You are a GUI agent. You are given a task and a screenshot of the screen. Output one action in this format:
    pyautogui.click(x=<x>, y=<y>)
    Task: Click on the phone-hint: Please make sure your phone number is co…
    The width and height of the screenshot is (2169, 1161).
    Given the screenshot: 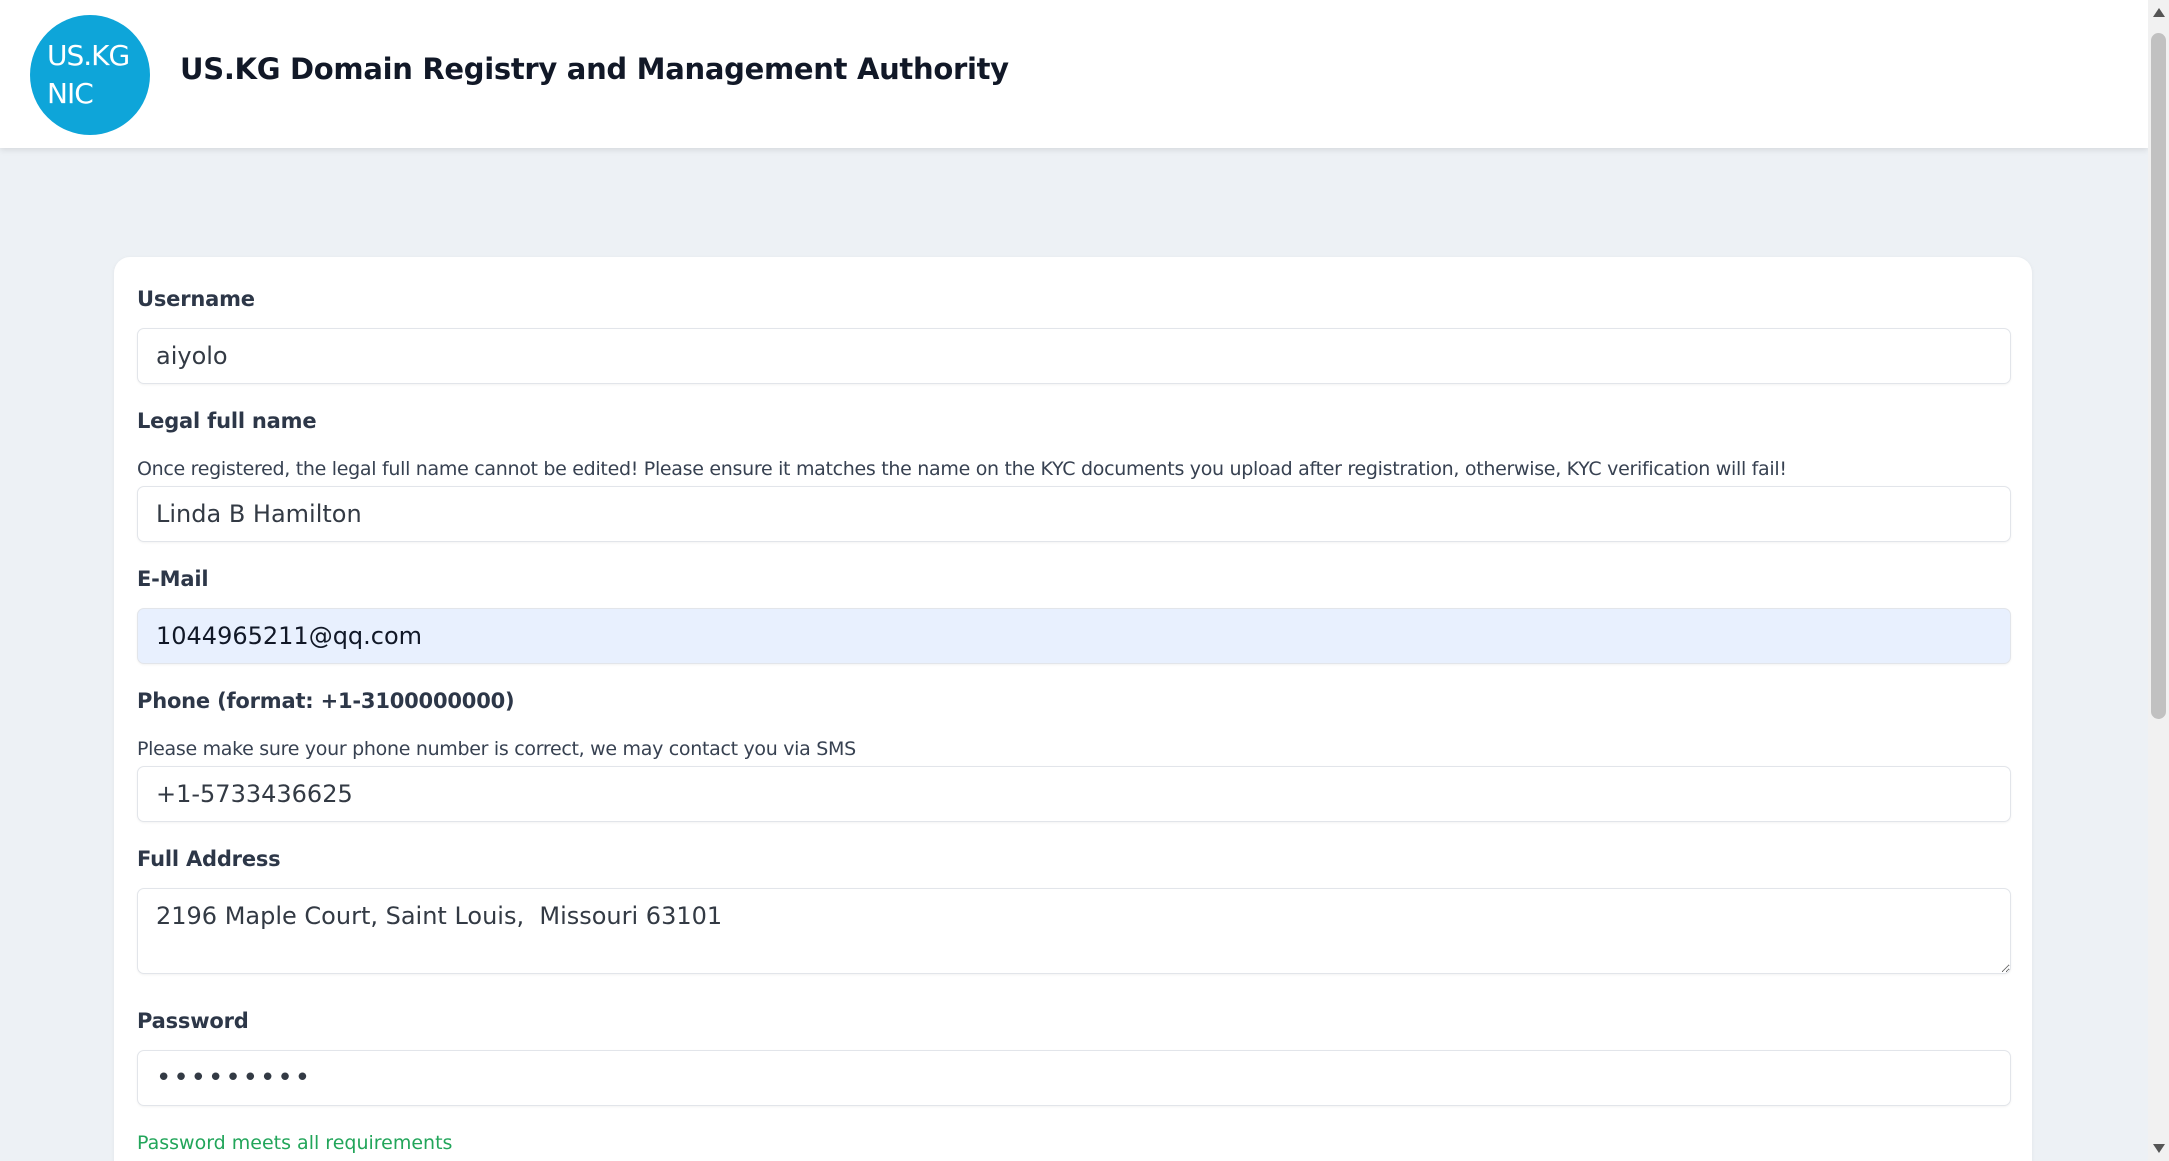 What is the action you would take?
    pyautogui.click(x=496, y=749)
    